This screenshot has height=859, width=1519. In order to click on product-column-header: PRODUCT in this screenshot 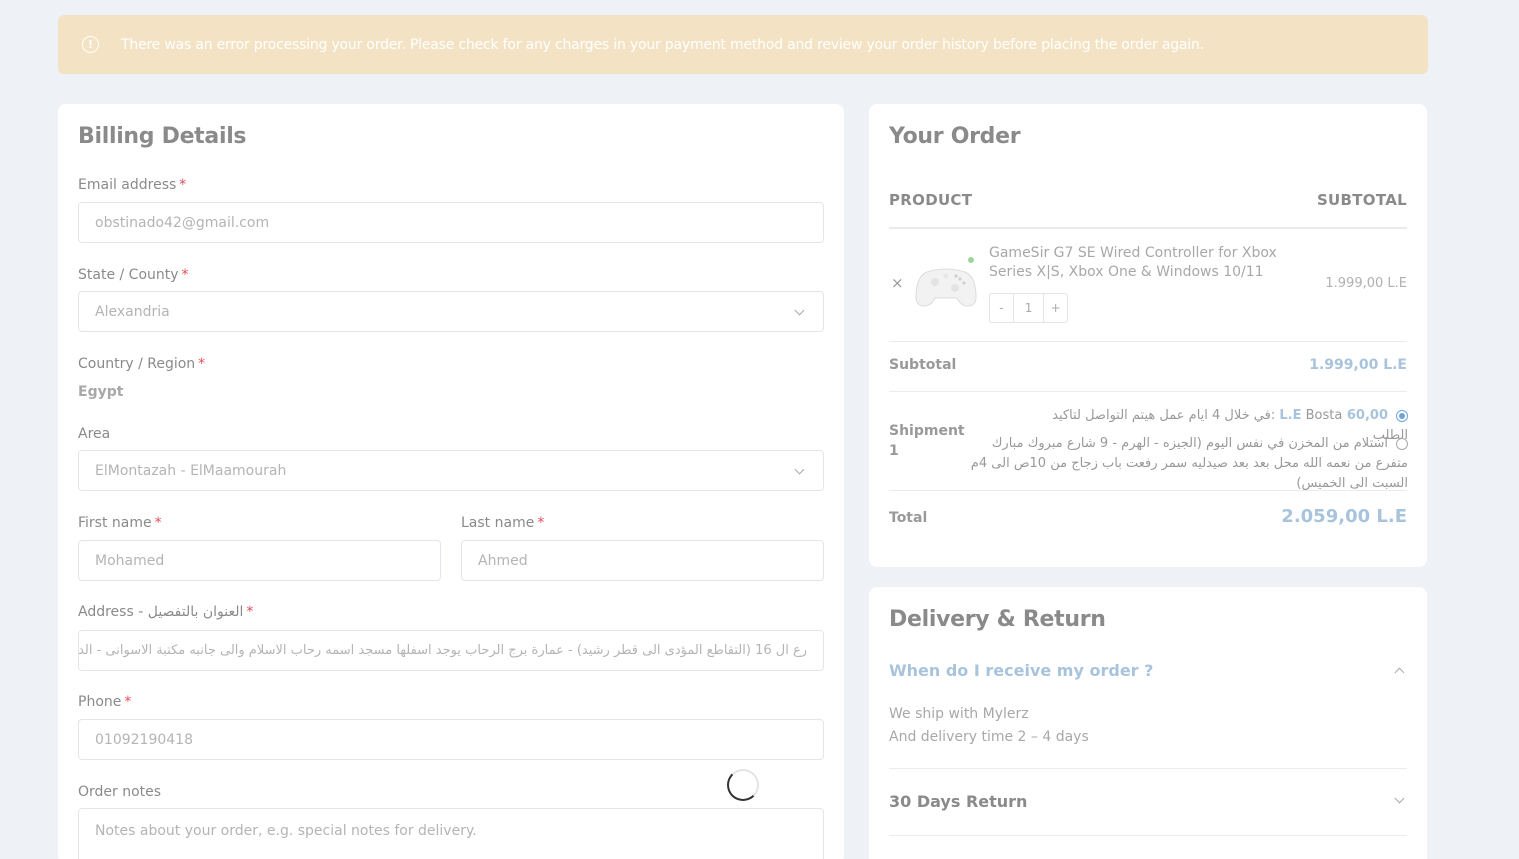, I will do `click(931, 200)`.